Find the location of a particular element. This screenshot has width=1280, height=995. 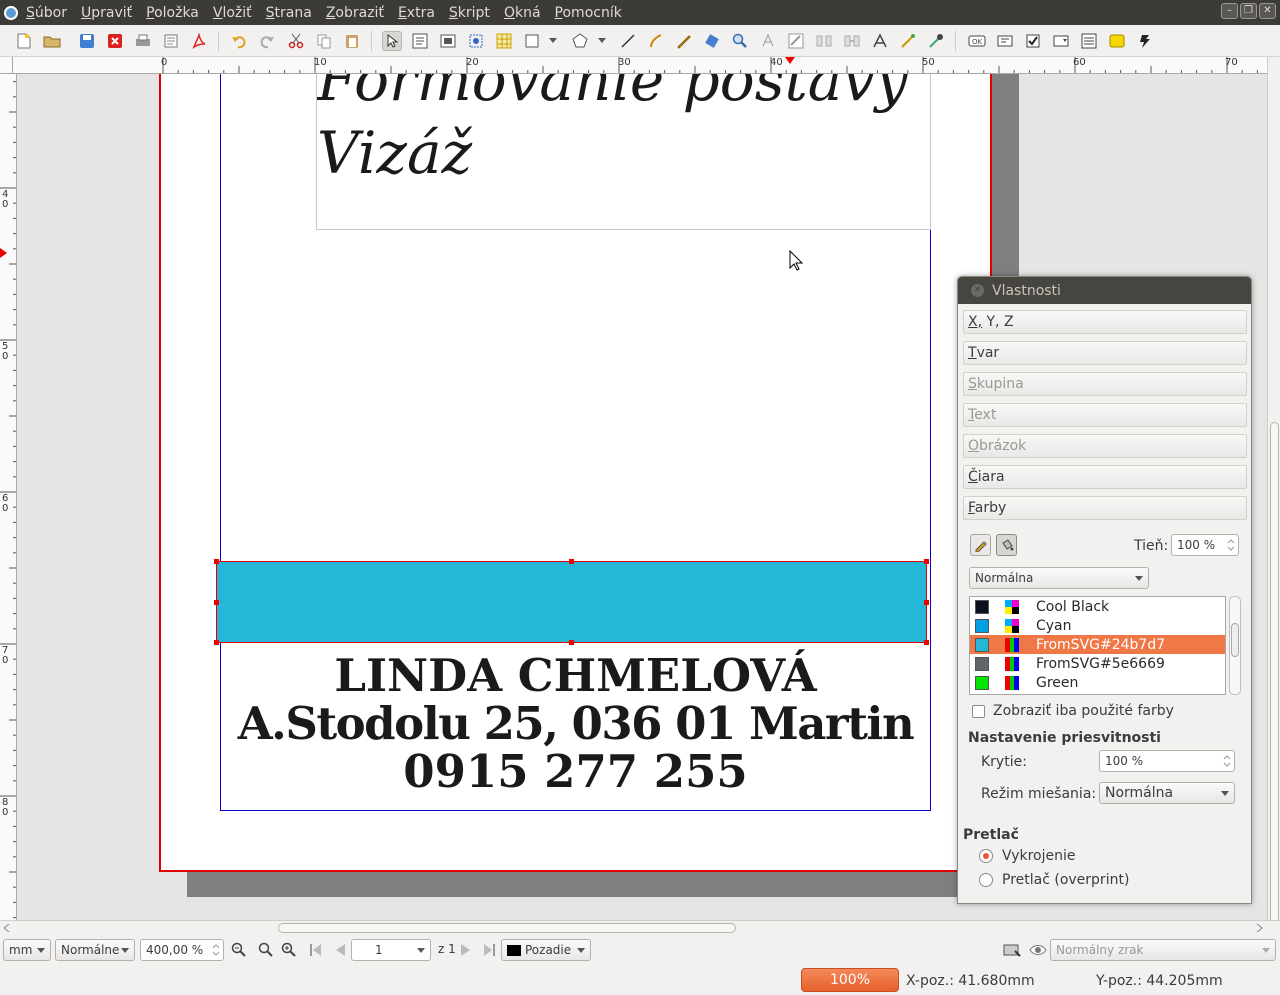

panel-close-icon: ✕ is located at coordinates (977, 290).